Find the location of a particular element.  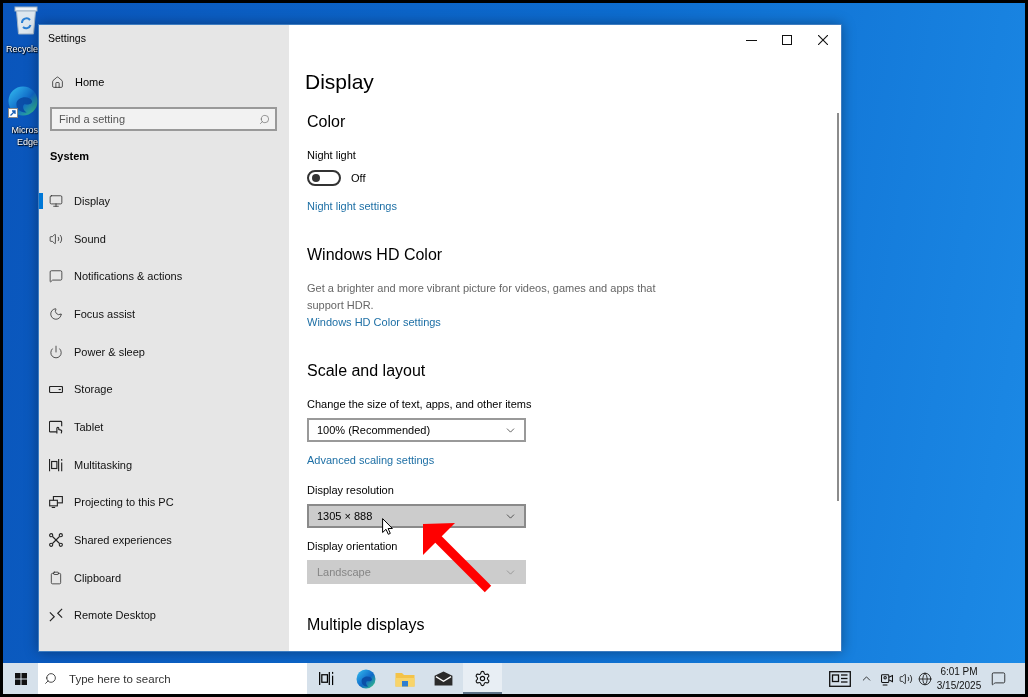

minimize-icon is located at coordinates (751, 40).